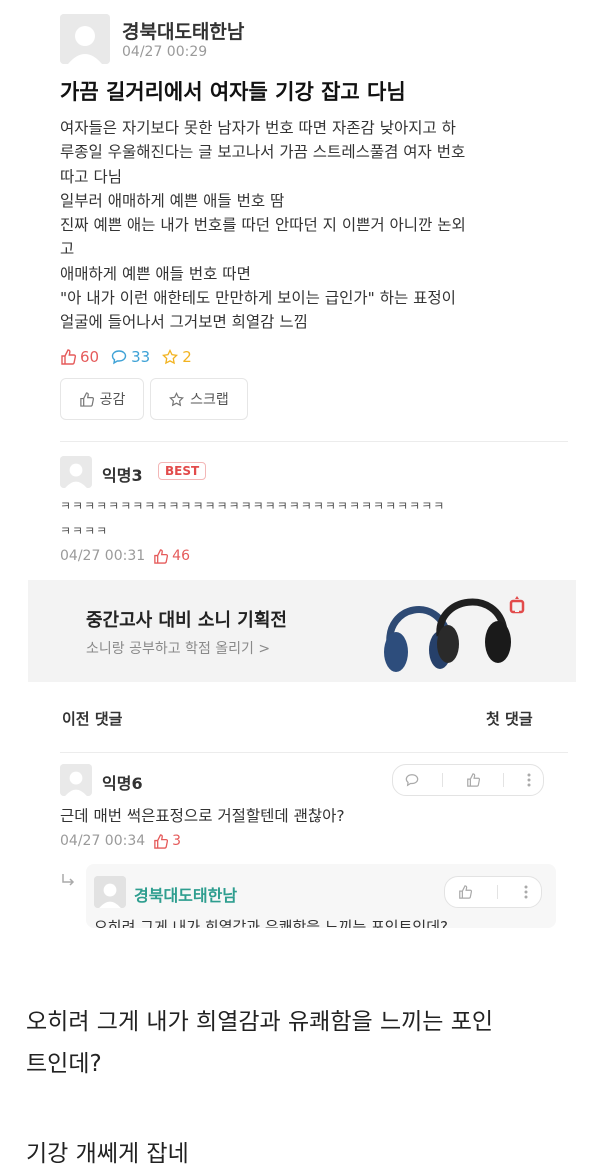 The image size is (600, 1168). I want to click on like-button: 공감, so click(102, 399).